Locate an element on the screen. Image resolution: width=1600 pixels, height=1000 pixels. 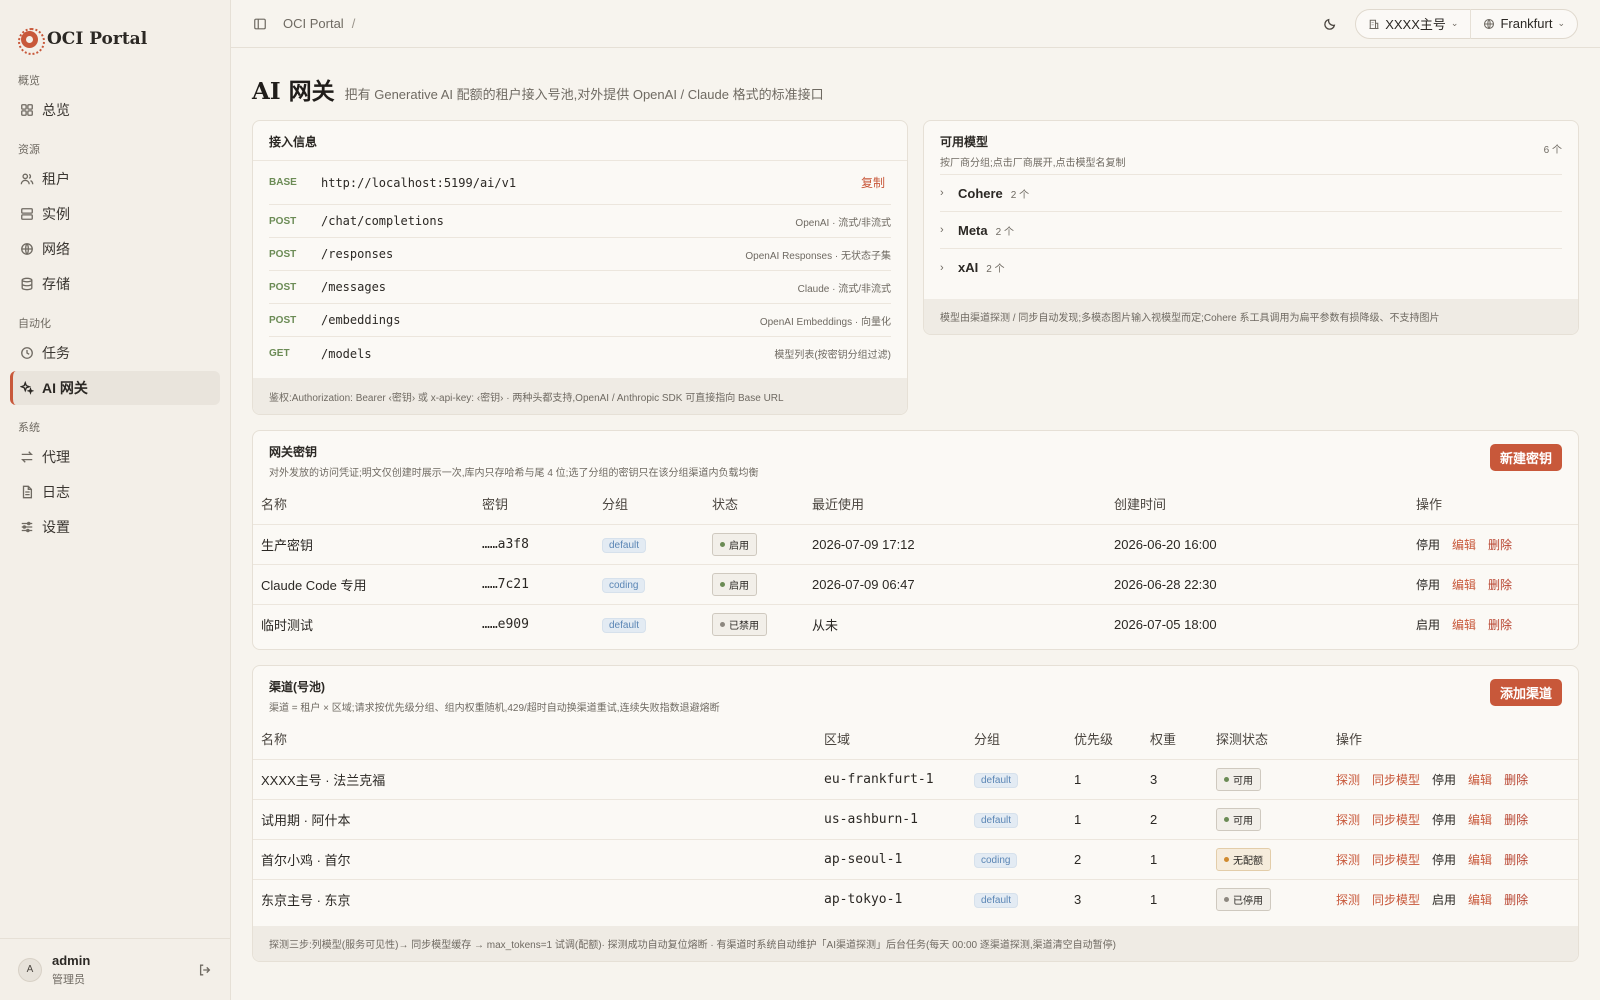
key-suffix: ……a3f8 is located at coordinates (534, 544).